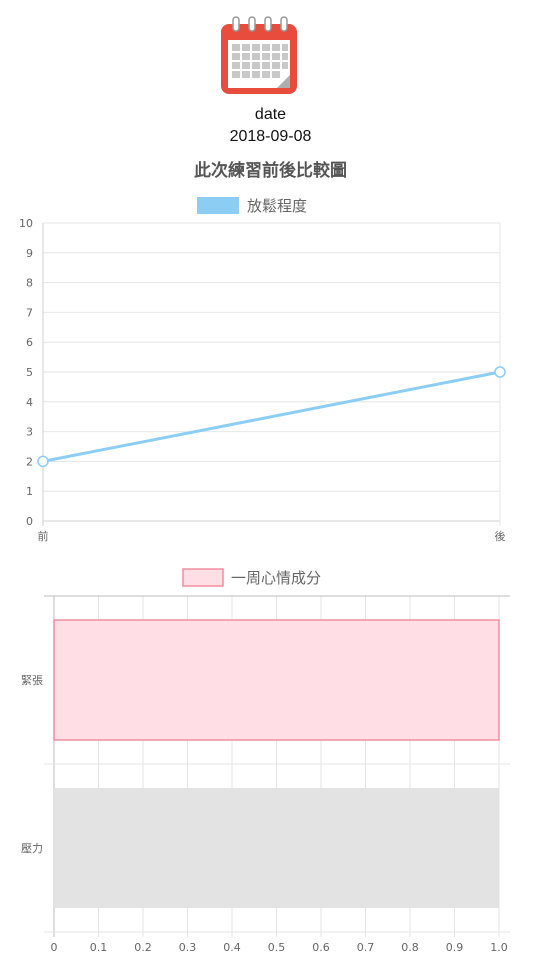 The height and width of the screenshot is (968, 541). I want to click on legend-label: 放鬆程度, so click(277, 206).